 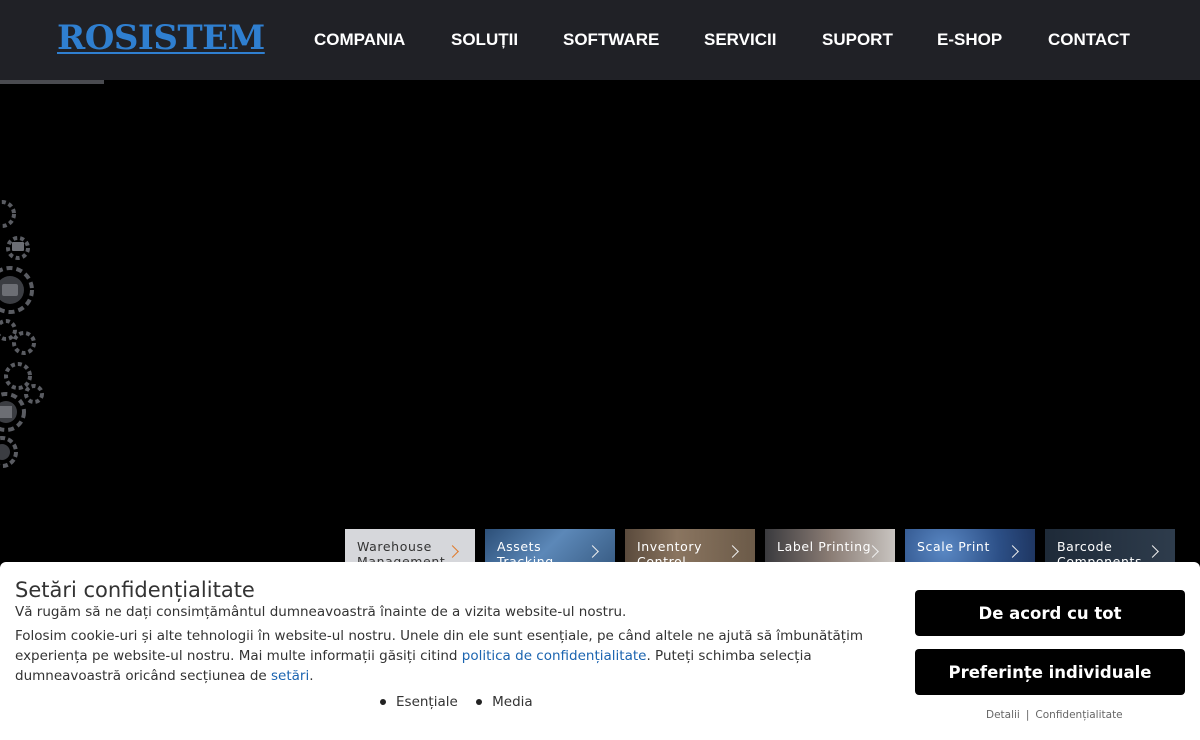 I want to click on slider-progress-bar, so click(x=52, y=82).